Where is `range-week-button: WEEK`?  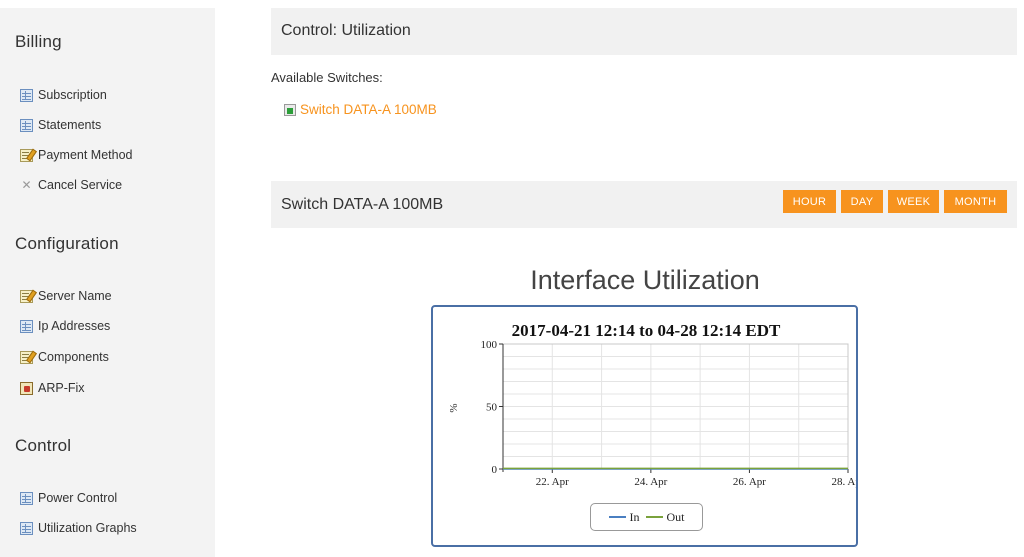
range-week-button: WEEK is located at coordinates (913, 201).